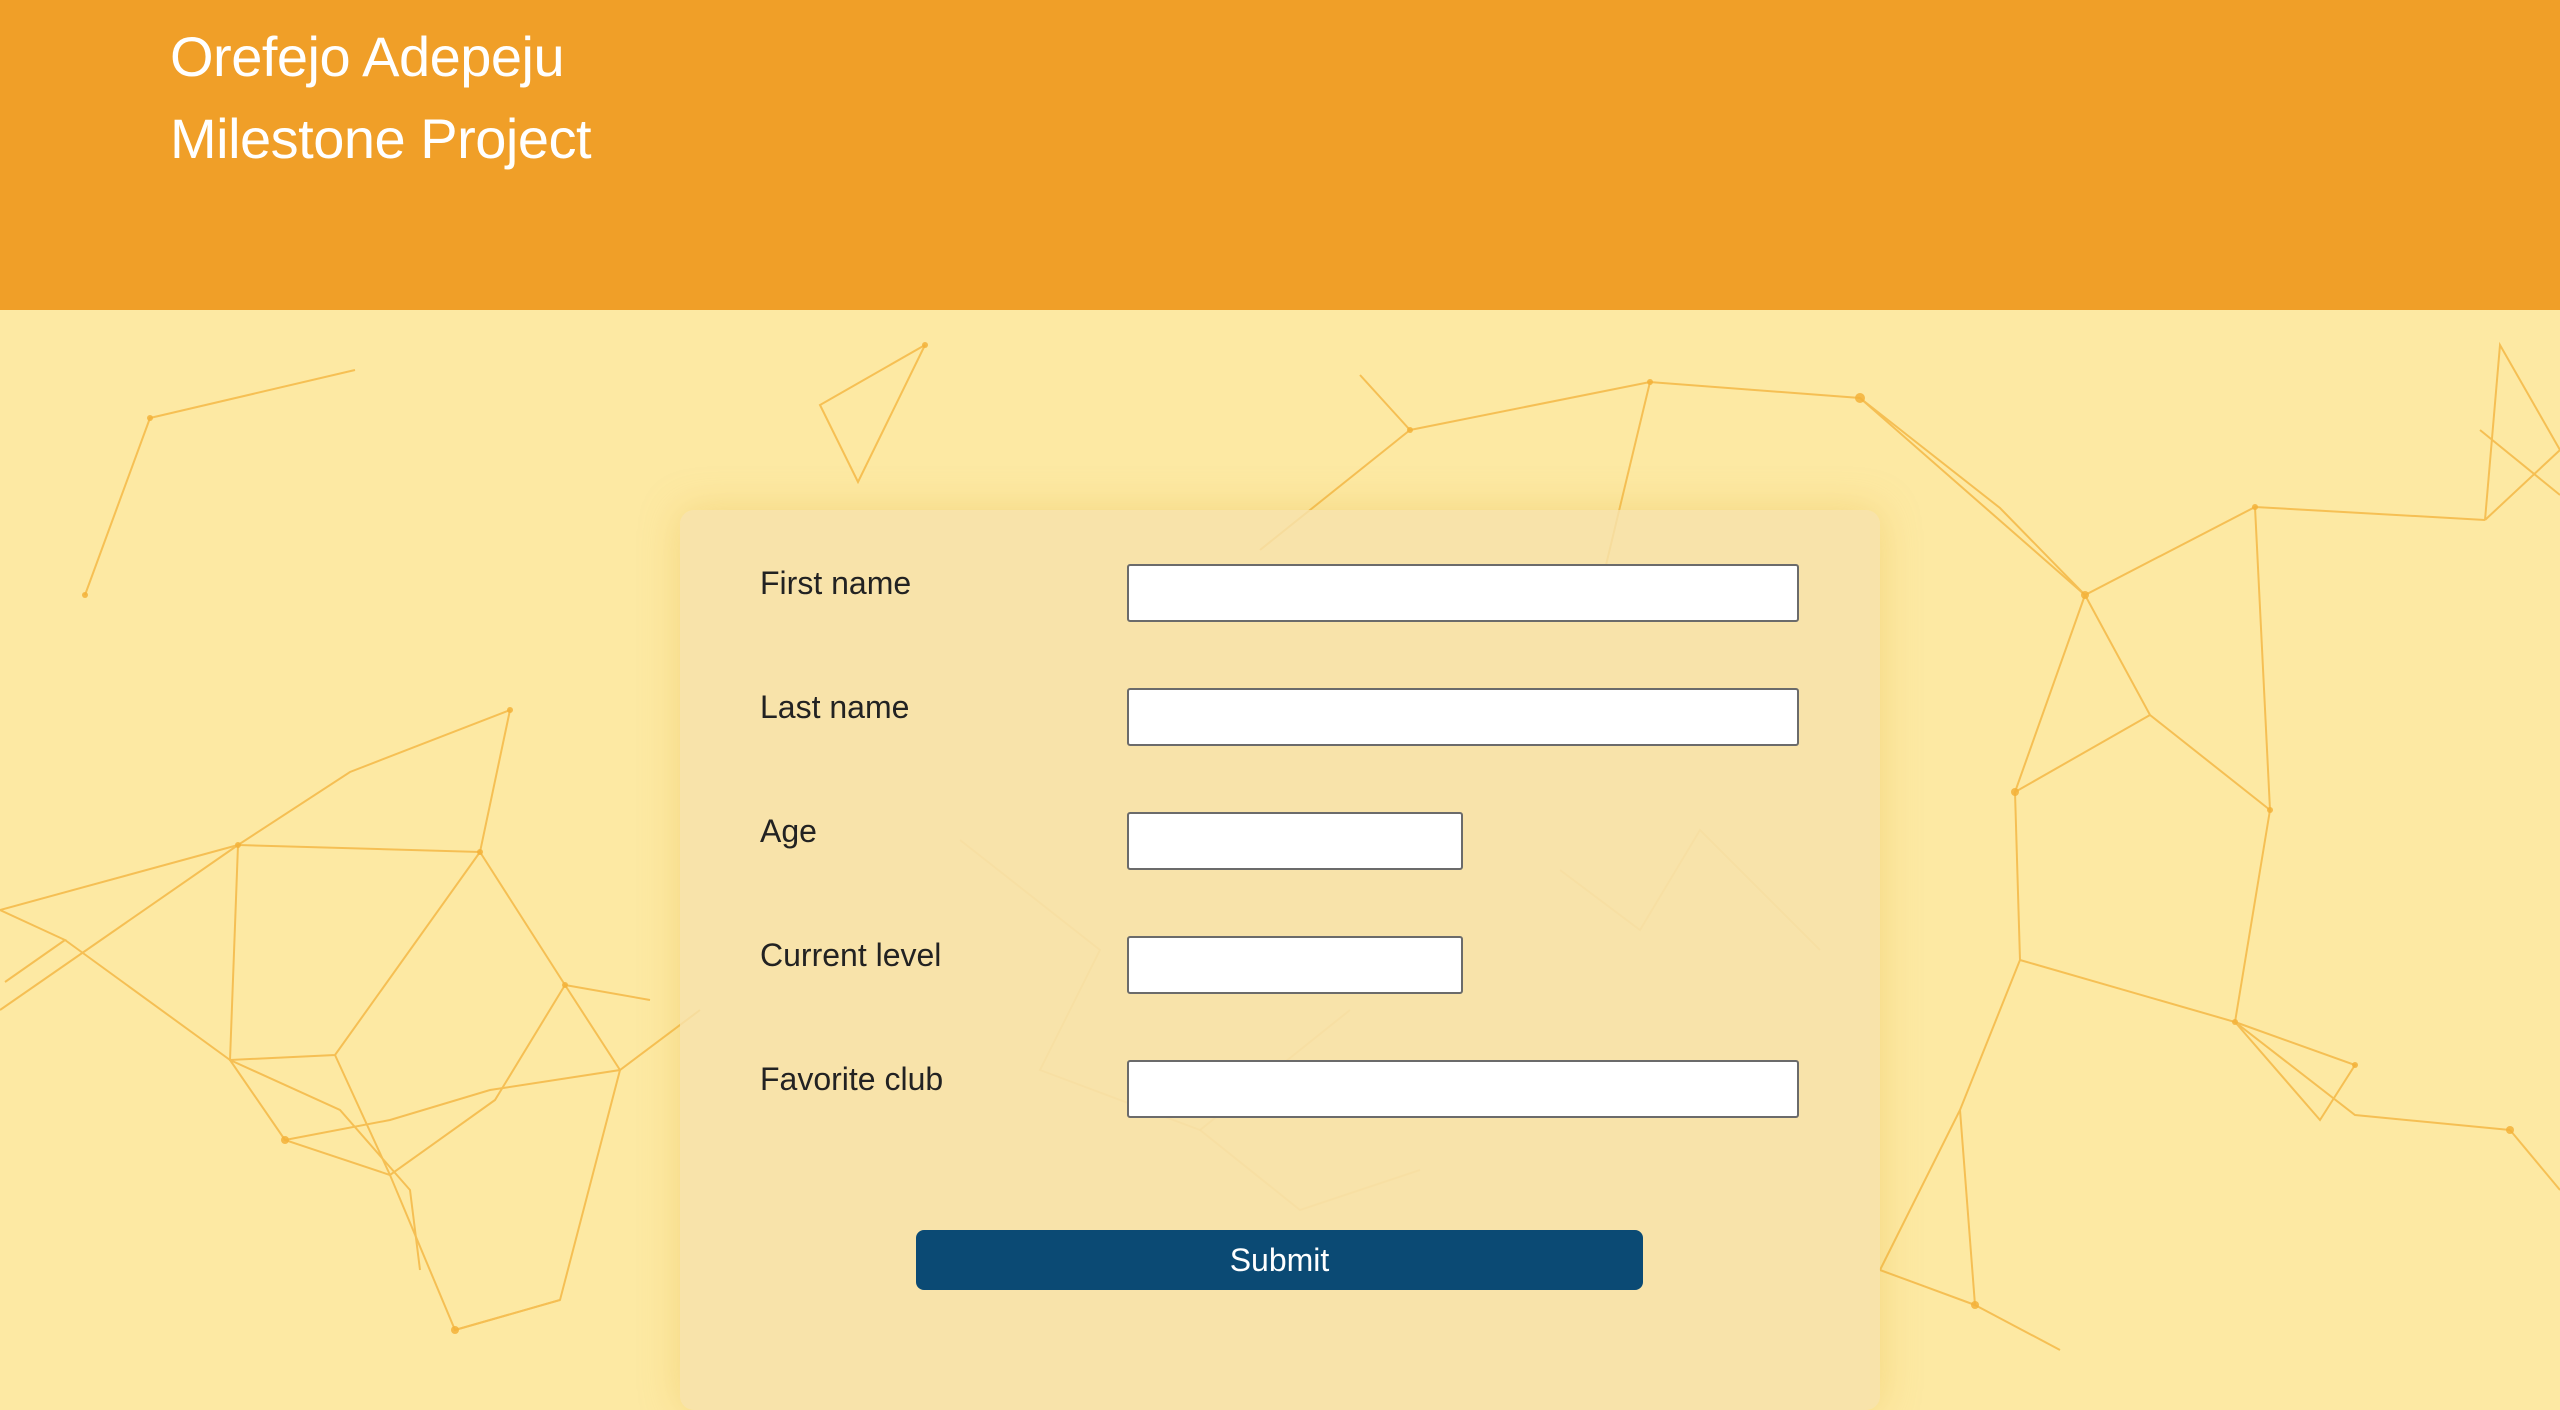 The width and height of the screenshot is (2560, 1410). I want to click on current-level-input, so click(1295, 965).